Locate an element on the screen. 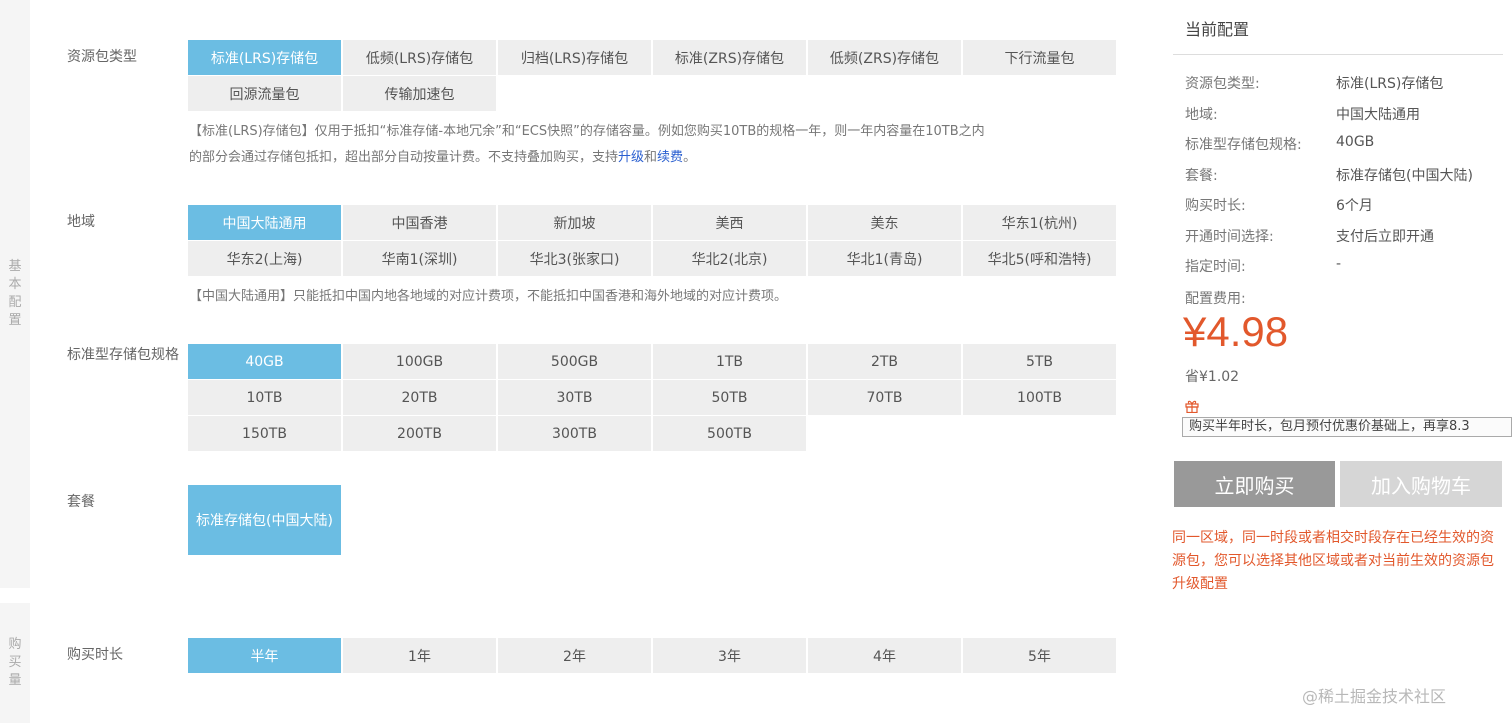 Image resolution: width=1512 pixels, height=723 pixels. region-option-4: 美东 is located at coordinates (884, 222).